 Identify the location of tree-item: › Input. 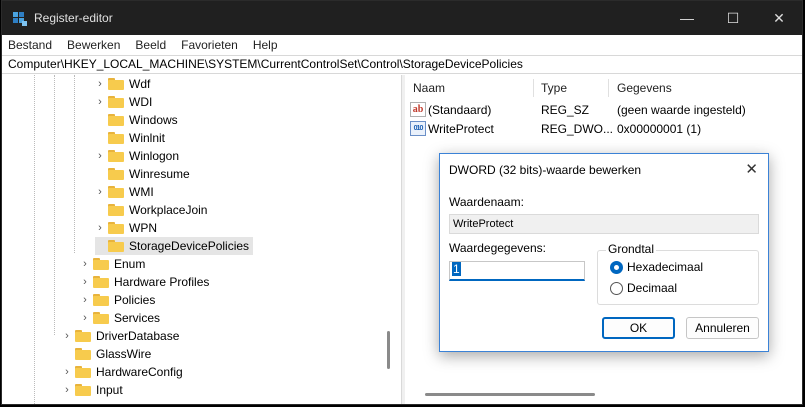
(92, 390).